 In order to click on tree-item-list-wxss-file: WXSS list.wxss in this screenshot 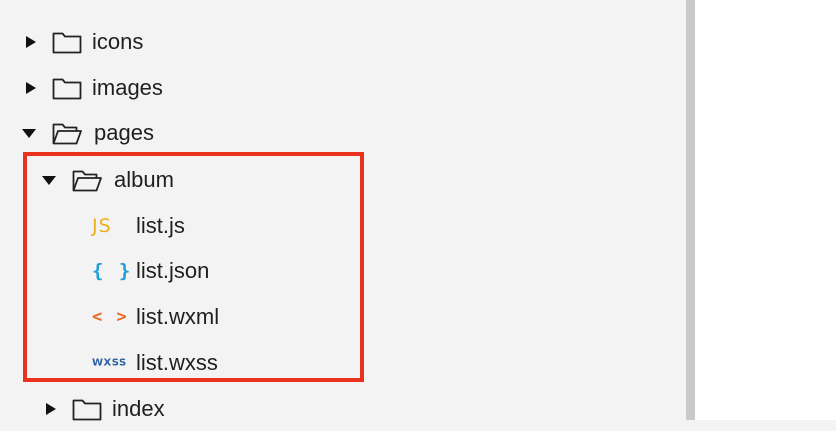, I will do `click(340, 363)`.